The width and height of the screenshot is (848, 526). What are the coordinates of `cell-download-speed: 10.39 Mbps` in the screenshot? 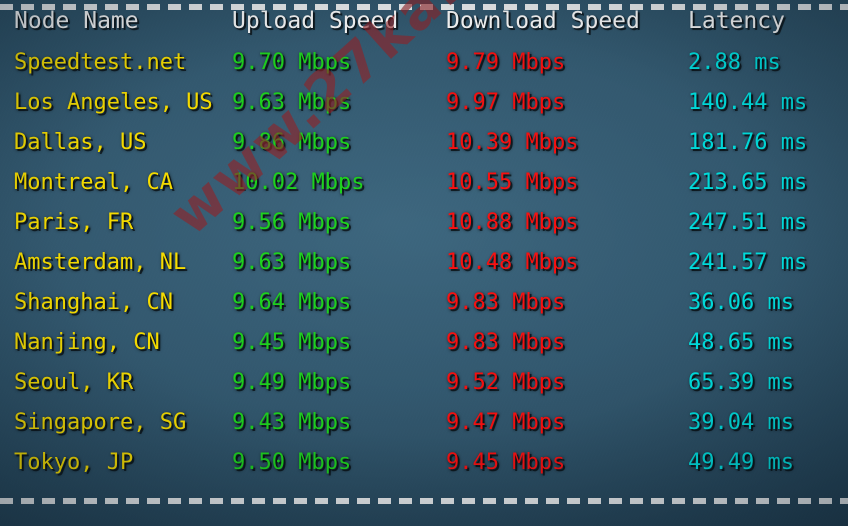 It's located at (512, 142).